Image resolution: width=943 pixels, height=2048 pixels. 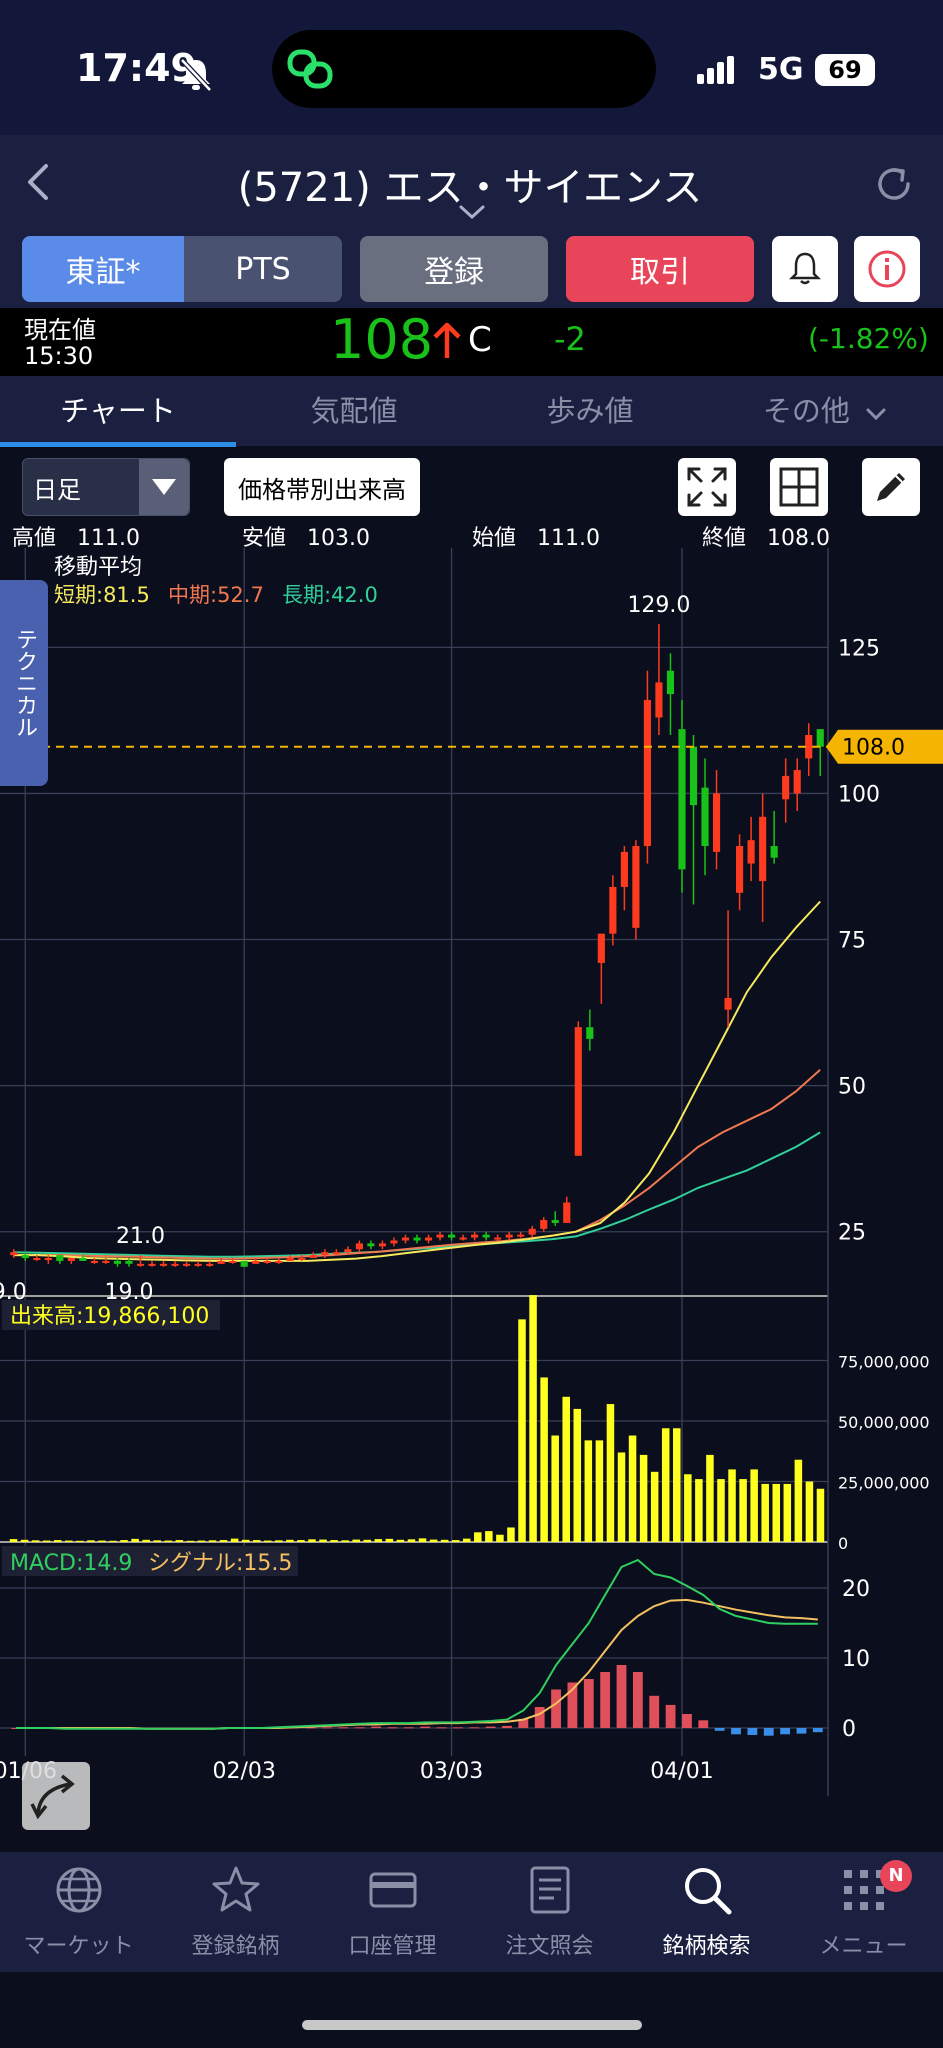 What do you see at coordinates (109, 1316) in the screenshot?
I see `volume-label: 出来高:19,866,100` at bounding box center [109, 1316].